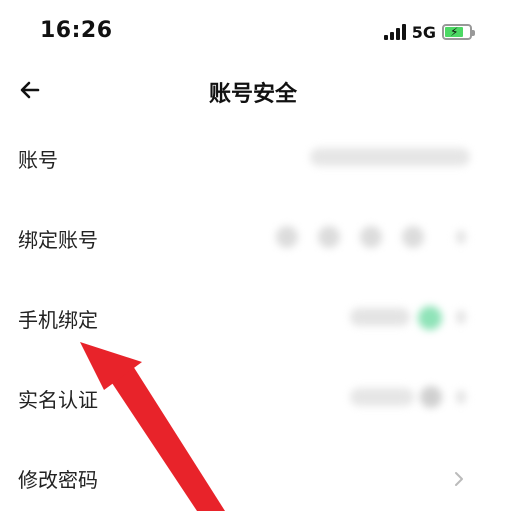 The height and width of the screenshot is (511, 506). I want to click on verified-icon-blurred, so click(430, 318).